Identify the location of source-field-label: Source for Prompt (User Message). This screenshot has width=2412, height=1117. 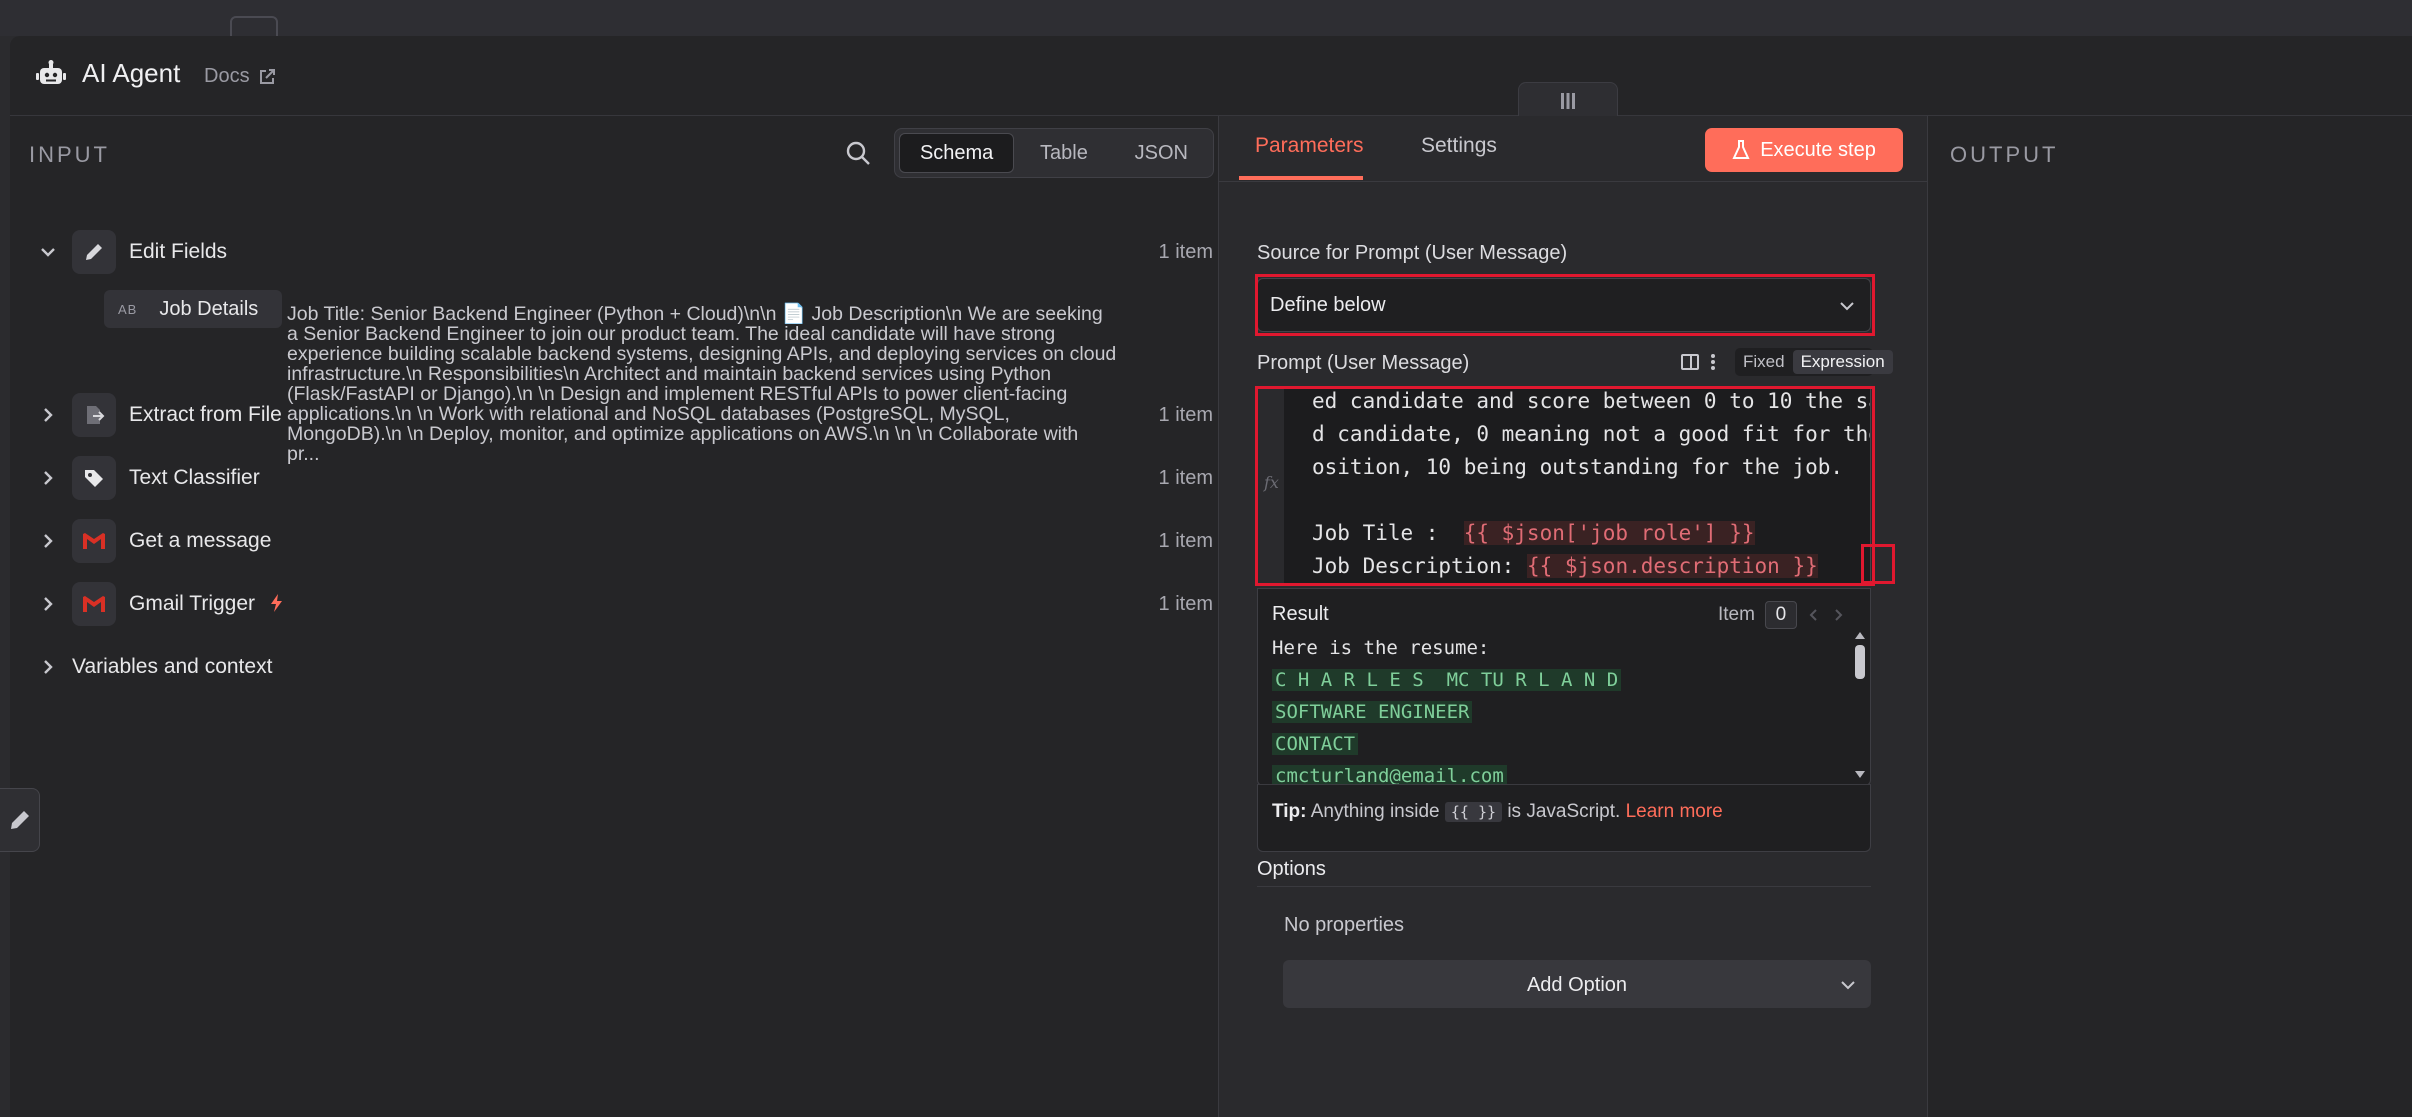
(1412, 253).